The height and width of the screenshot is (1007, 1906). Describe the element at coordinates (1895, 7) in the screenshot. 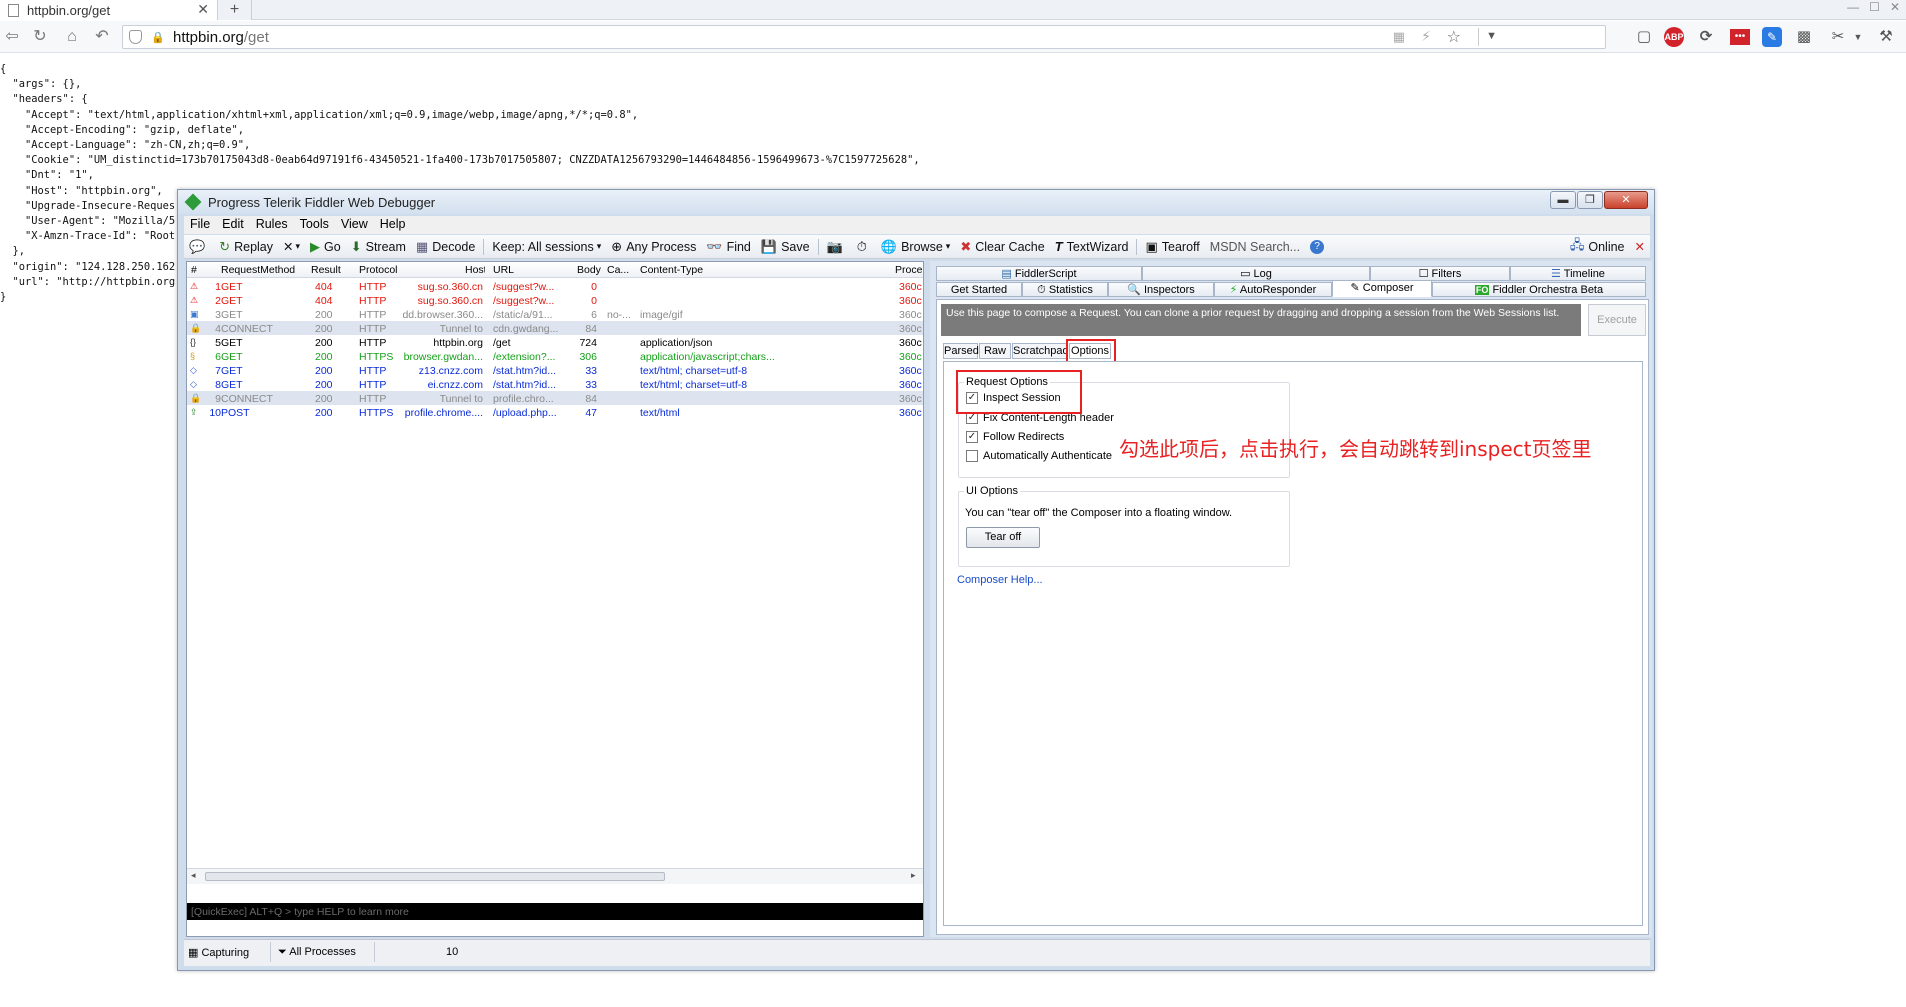

I see `close-icon: ✕` at that location.